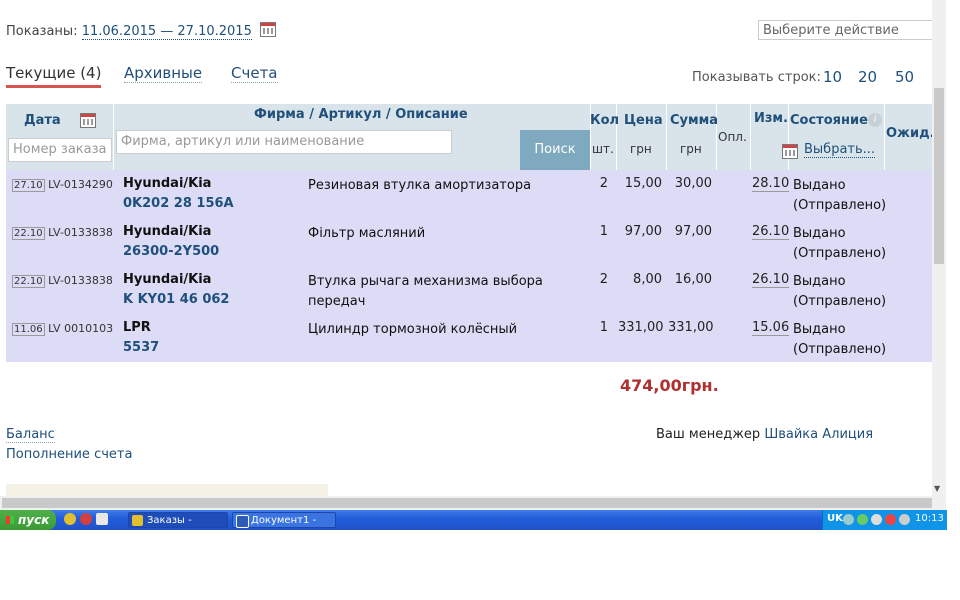  Describe the element at coordinates (86, 519) in the screenshot. I see `app-quicklaunch-icon` at that location.